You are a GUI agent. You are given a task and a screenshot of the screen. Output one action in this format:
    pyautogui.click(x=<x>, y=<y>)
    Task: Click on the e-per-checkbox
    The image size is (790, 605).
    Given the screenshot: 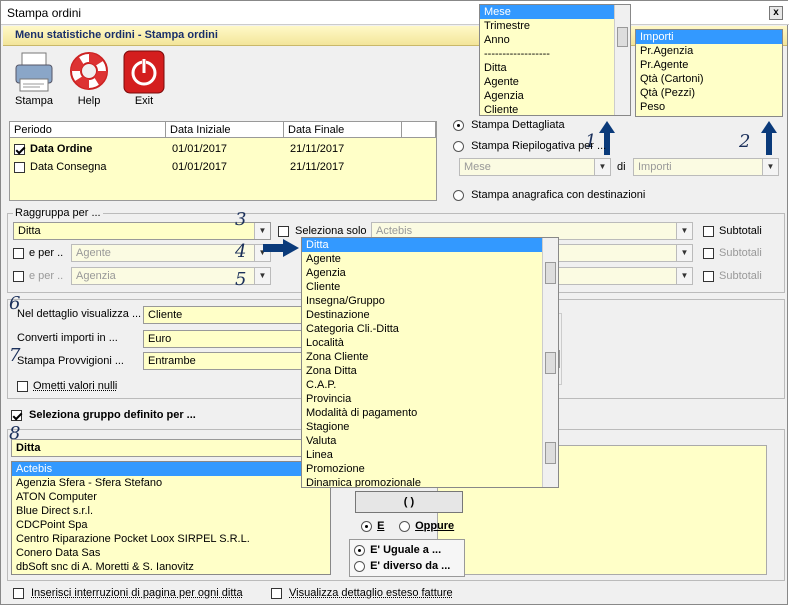 What is the action you would take?
    pyautogui.click(x=18, y=253)
    